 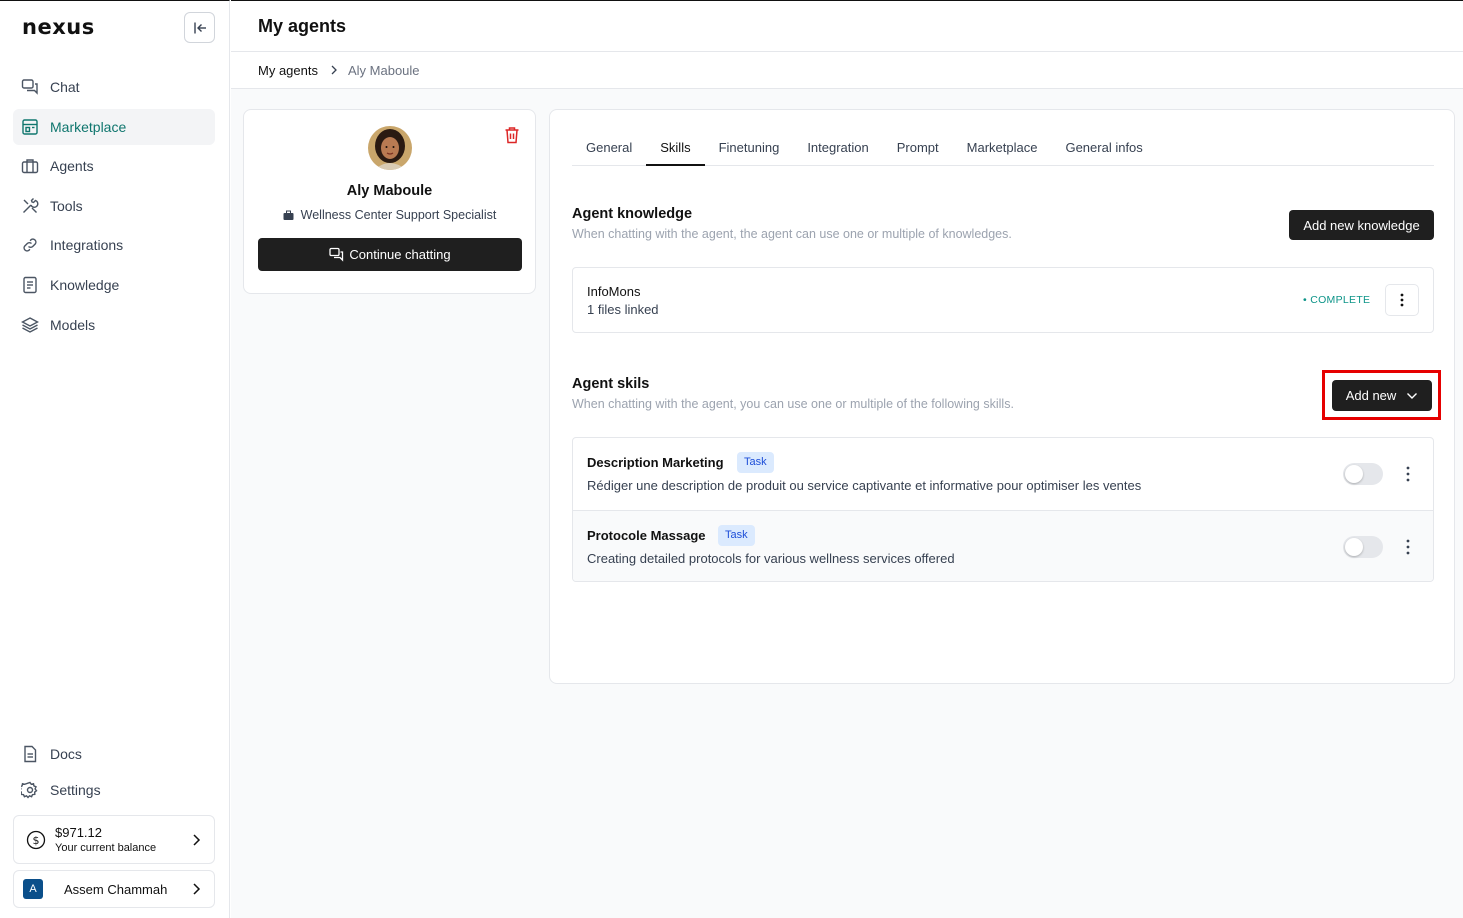 What do you see at coordinates (398, 215) in the screenshot?
I see `agent-role-text: Wellness Center Support Specialist` at bounding box center [398, 215].